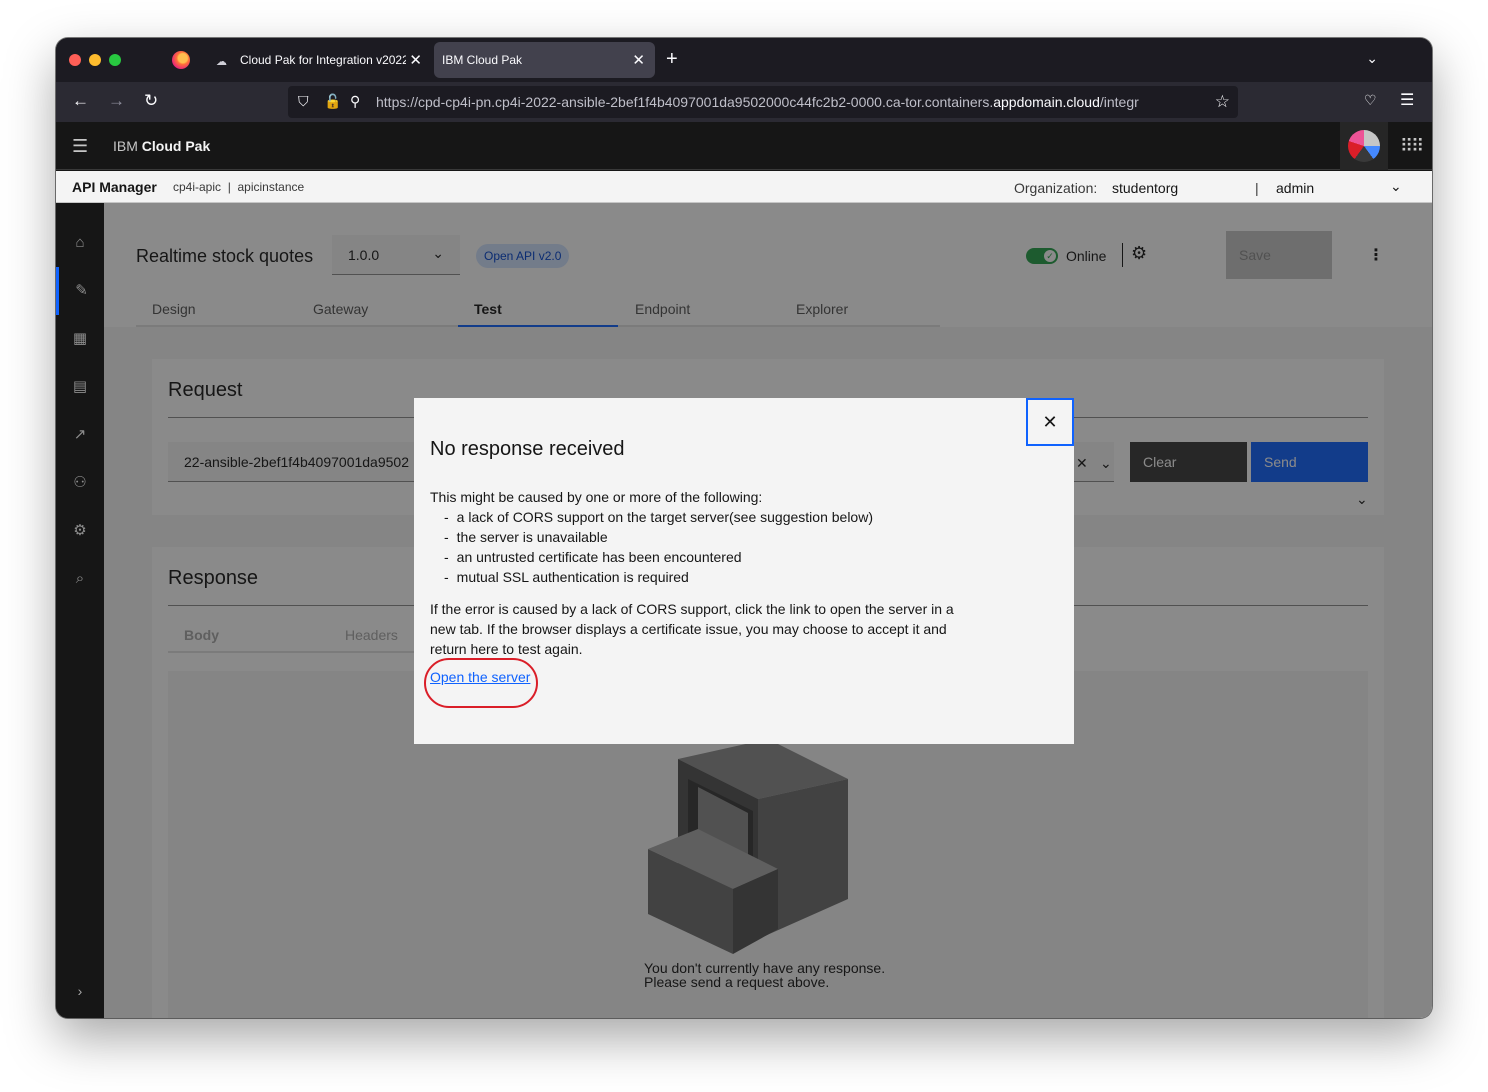 The width and height of the screenshot is (1488, 1092). Describe the element at coordinates (1046, 102) in the screenshot. I see `url-host: appdomain.cloud` at that location.